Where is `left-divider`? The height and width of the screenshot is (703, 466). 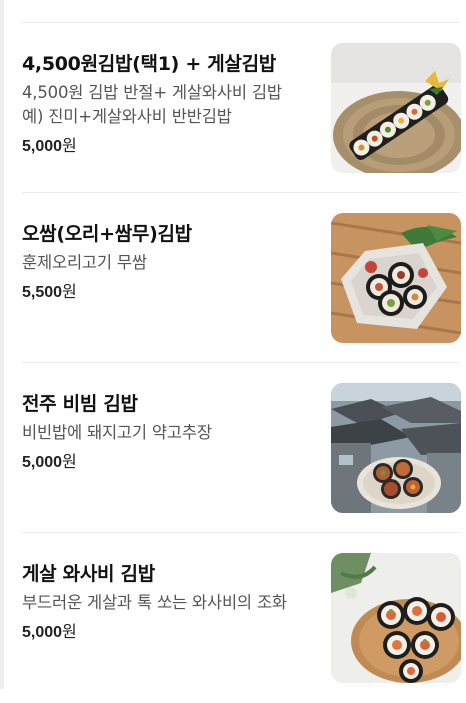 left-divider is located at coordinates (2, 344).